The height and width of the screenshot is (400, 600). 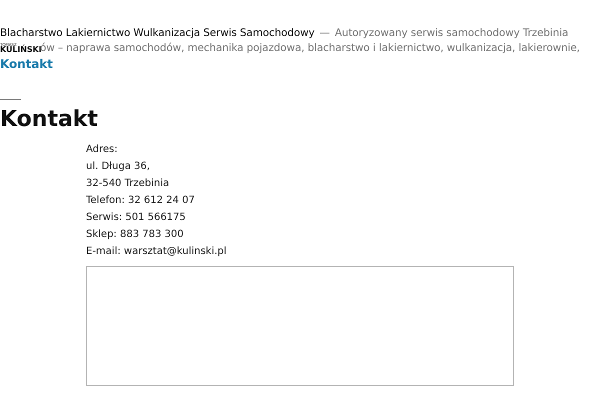 What do you see at coordinates (310, 48) in the screenshot?
I see `tagline: ów – naprawa samochodów, mechanika pojazdowa, blacharstwo i lakiernictwo, wulkanizacja, lakierownie,` at bounding box center [310, 48].